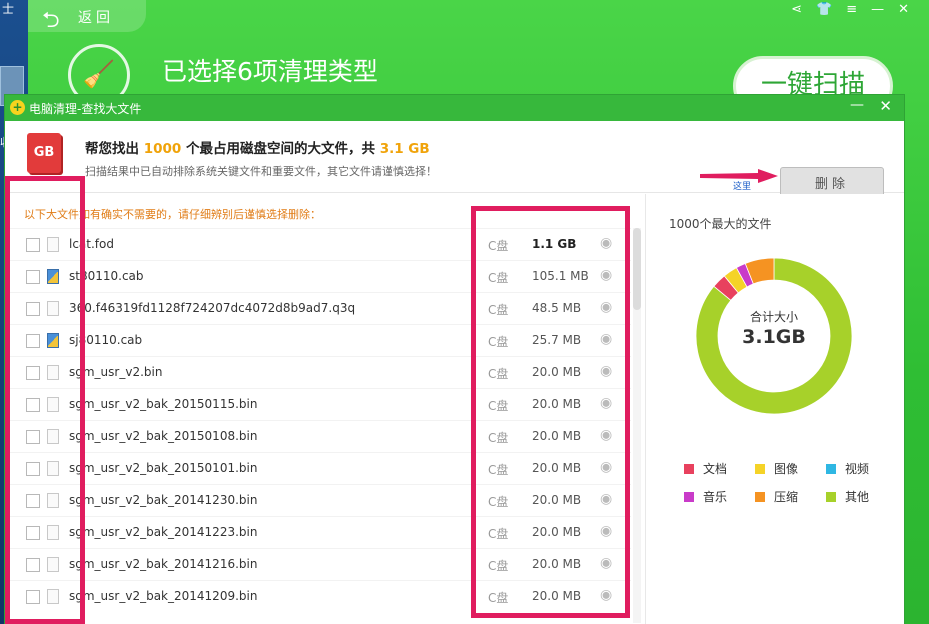 The width and height of the screenshot is (929, 624). Describe the element at coordinates (96, 18) in the screenshot. I see `back-label: 返回` at that location.